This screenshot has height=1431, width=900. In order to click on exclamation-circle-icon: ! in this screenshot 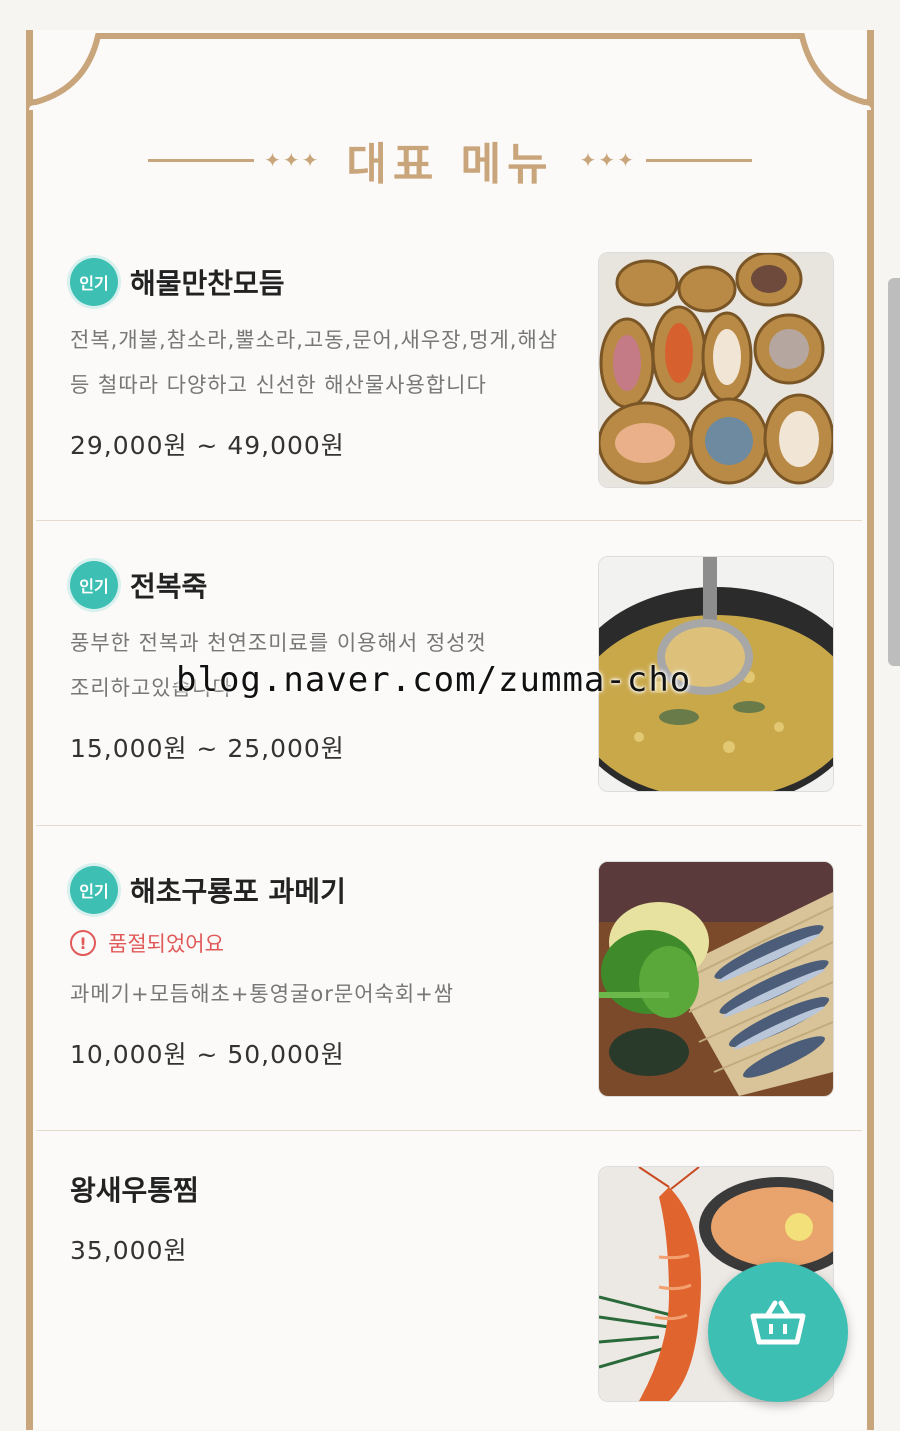, I will do `click(83, 943)`.